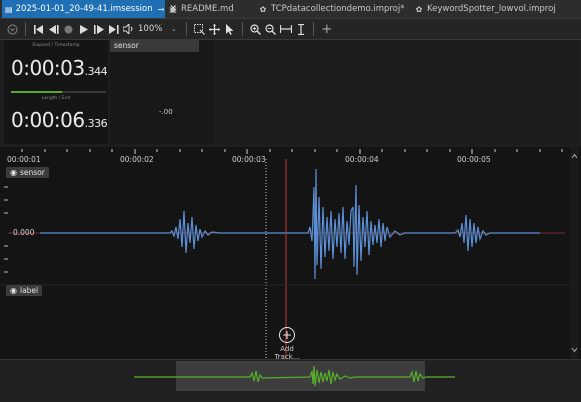  What do you see at coordinates (12, 29) in the screenshot?
I see `record-circle-icon` at bounding box center [12, 29].